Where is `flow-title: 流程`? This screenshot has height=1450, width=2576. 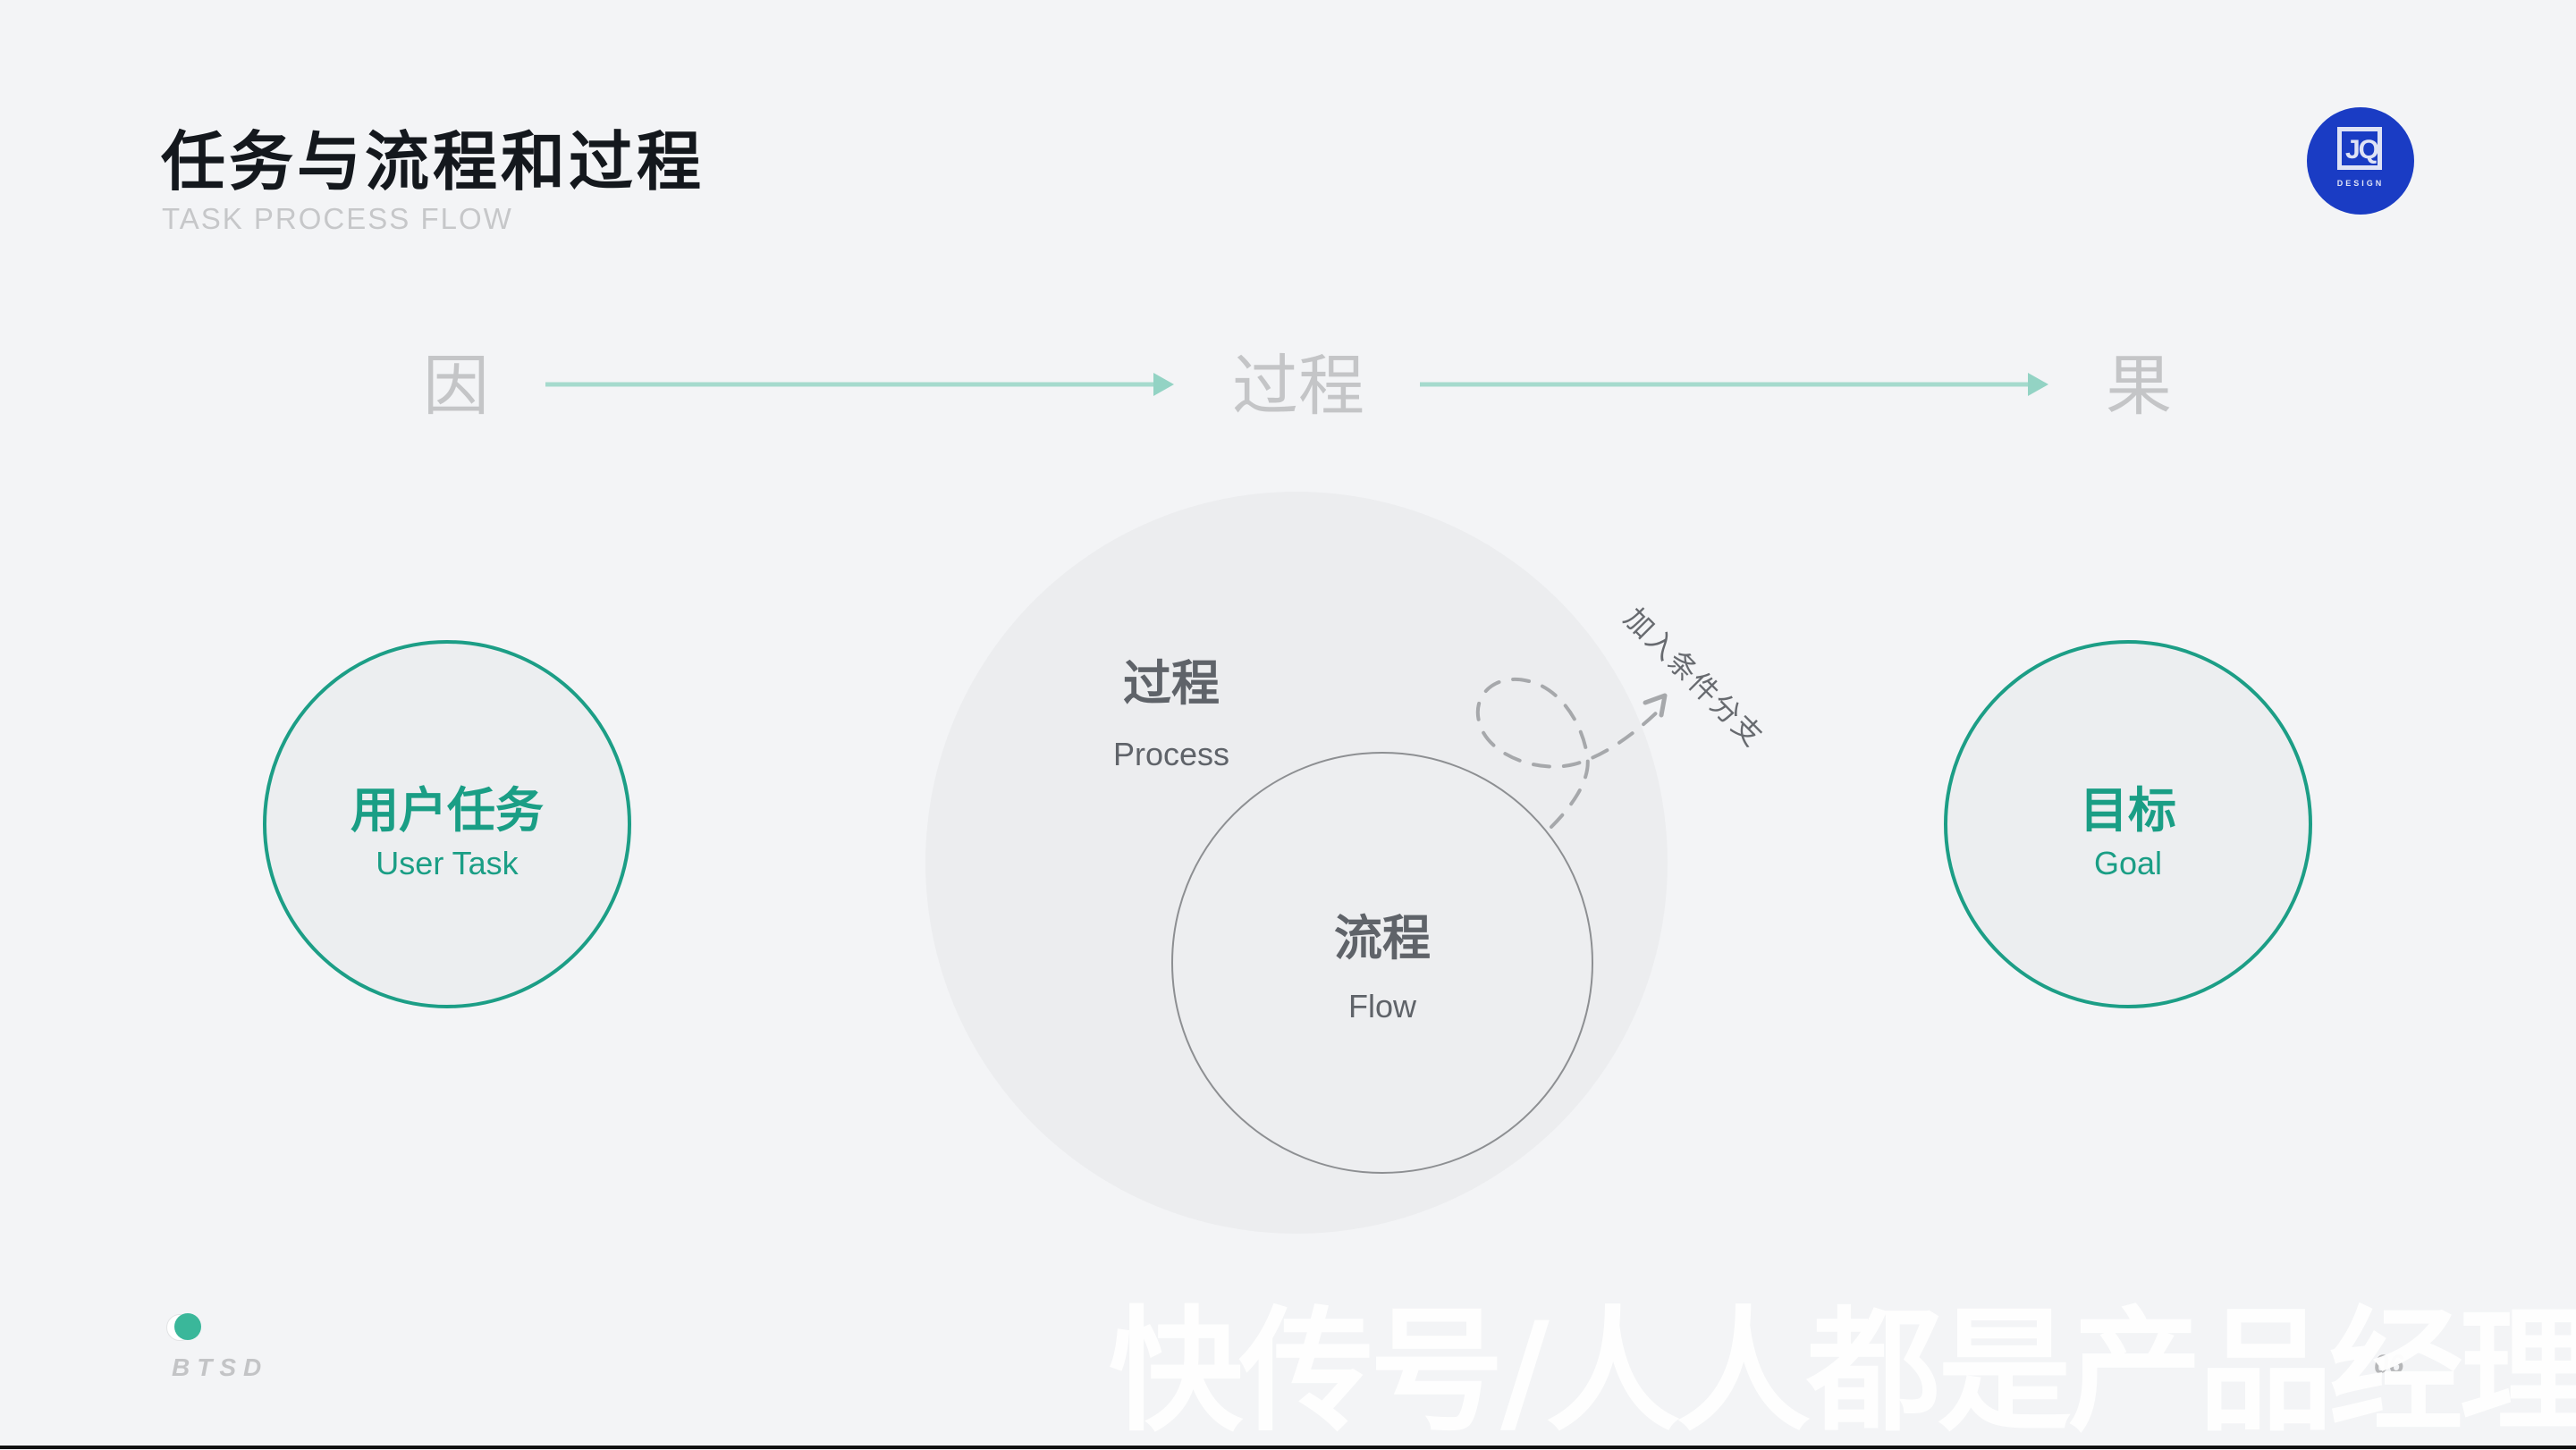
flow-title: 流程 is located at coordinates (1382, 938).